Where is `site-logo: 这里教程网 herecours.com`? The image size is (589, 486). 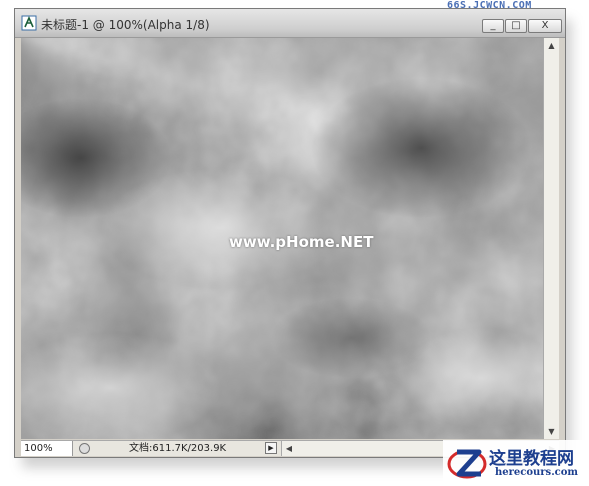
site-logo: 这里教程网 herecours.com is located at coordinates (516, 463).